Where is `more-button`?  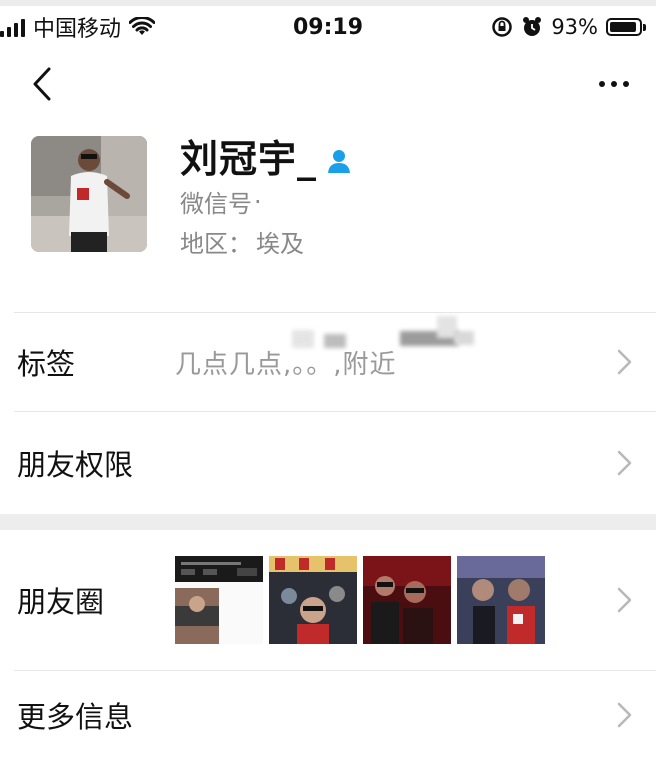
more-button is located at coordinates (614, 84).